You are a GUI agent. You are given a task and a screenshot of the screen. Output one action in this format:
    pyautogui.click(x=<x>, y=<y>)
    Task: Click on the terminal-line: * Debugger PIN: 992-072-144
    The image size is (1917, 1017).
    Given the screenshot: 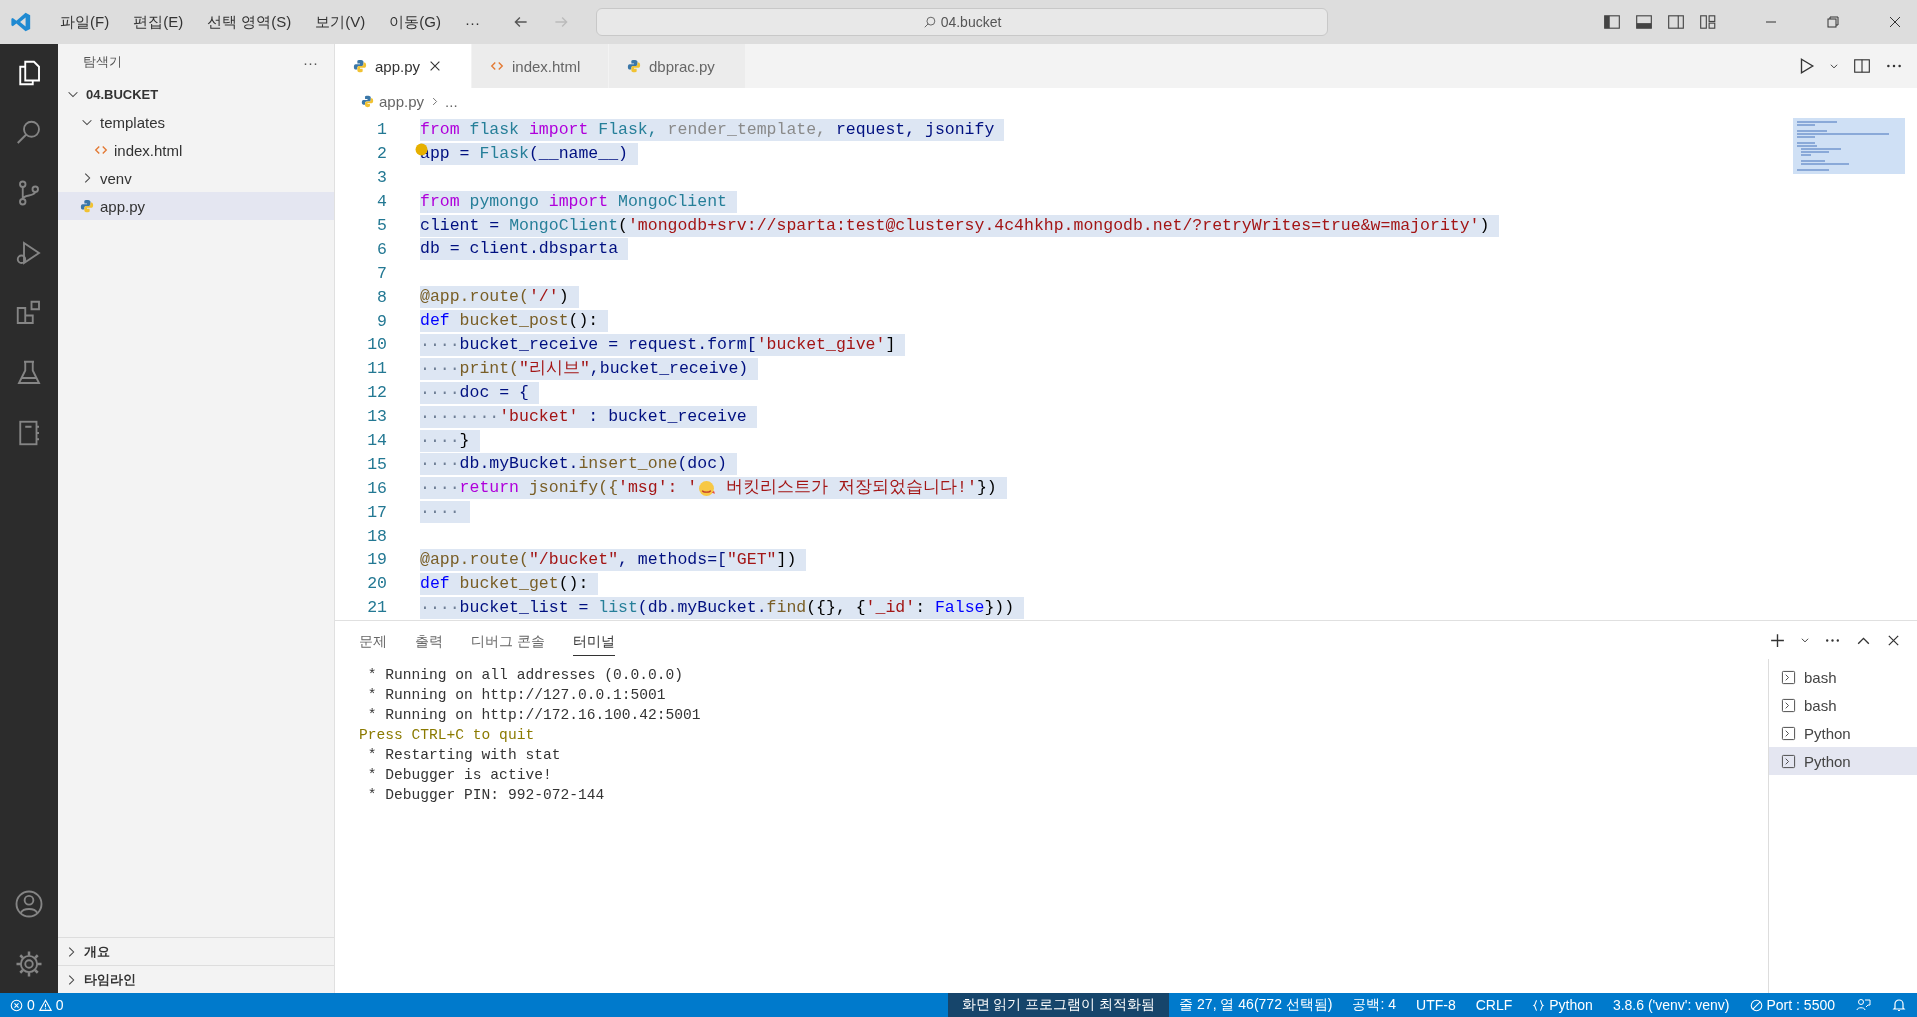 What is the action you would take?
    pyautogui.click(x=486, y=796)
    